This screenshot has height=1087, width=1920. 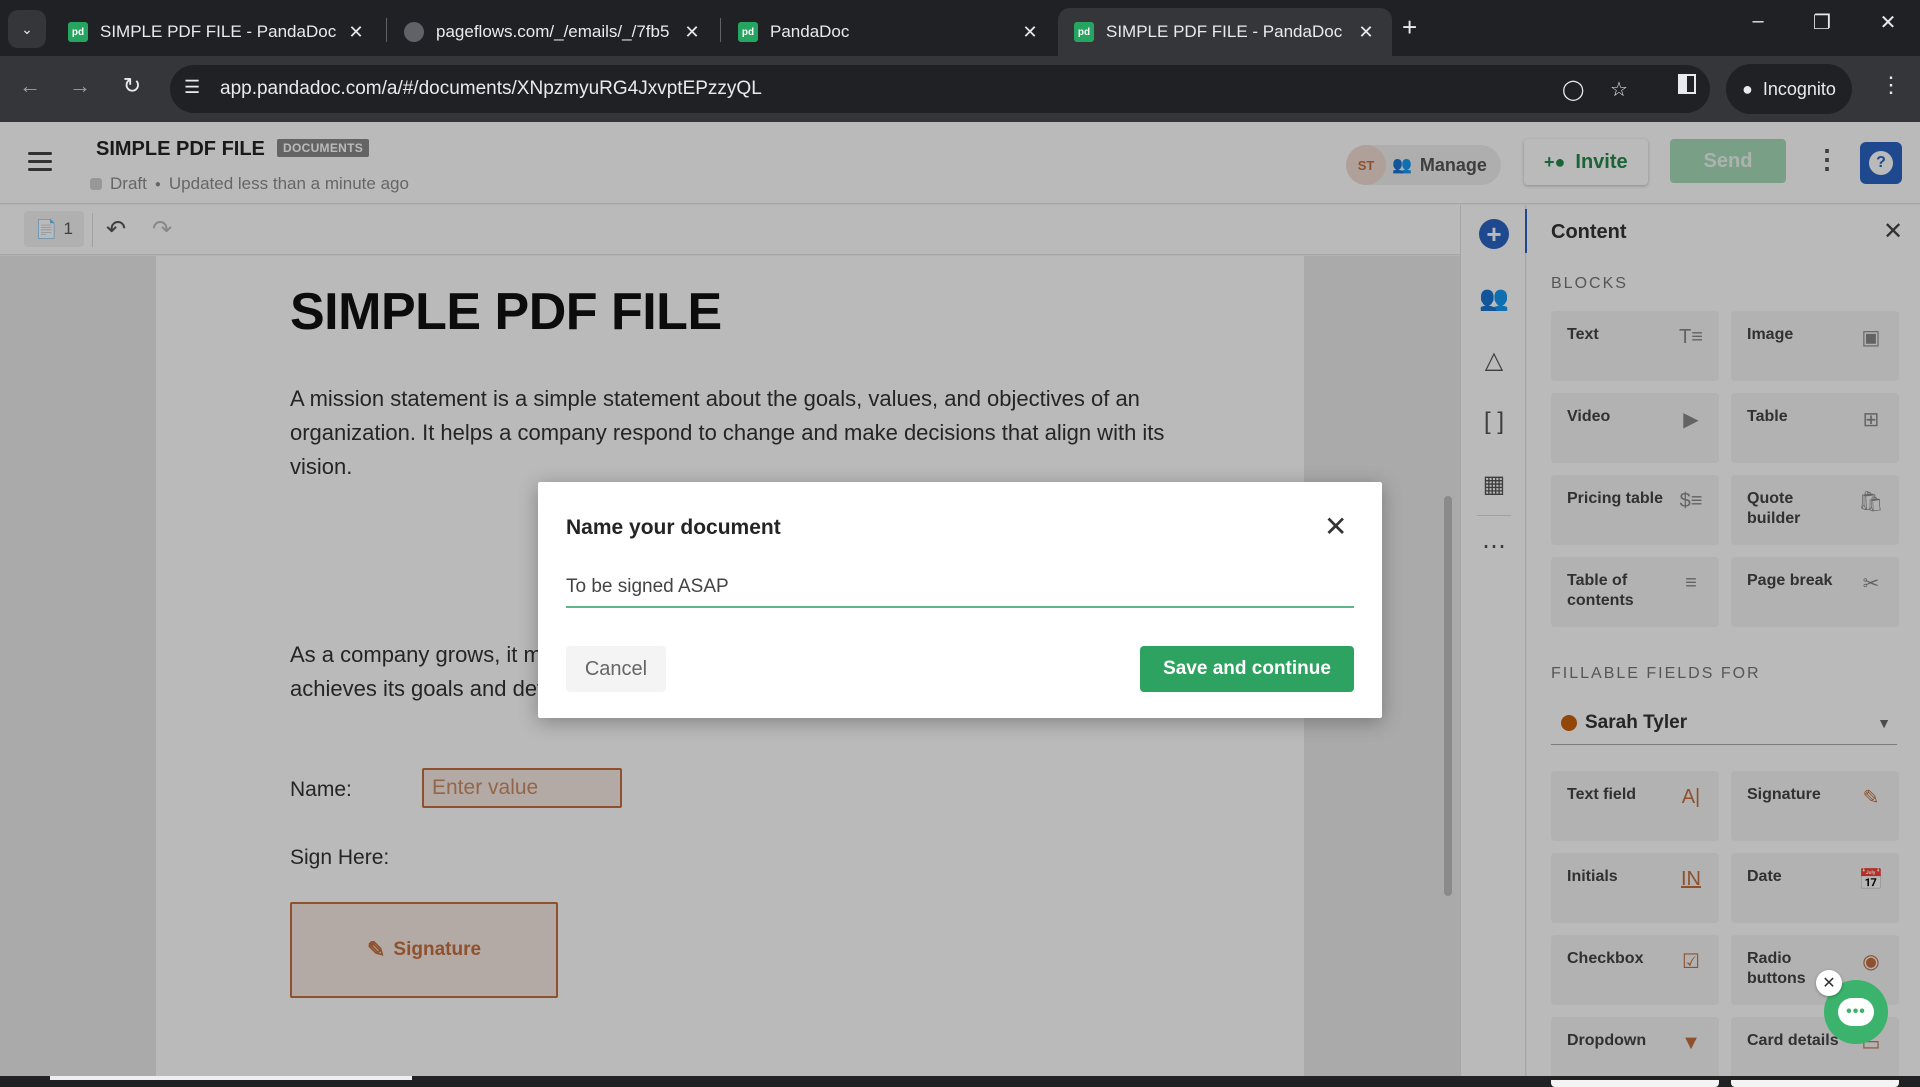 I want to click on browser-tab-active: pd SIMPLE PDF FILE - PandaDoc ✕, so click(x=1225, y=32).